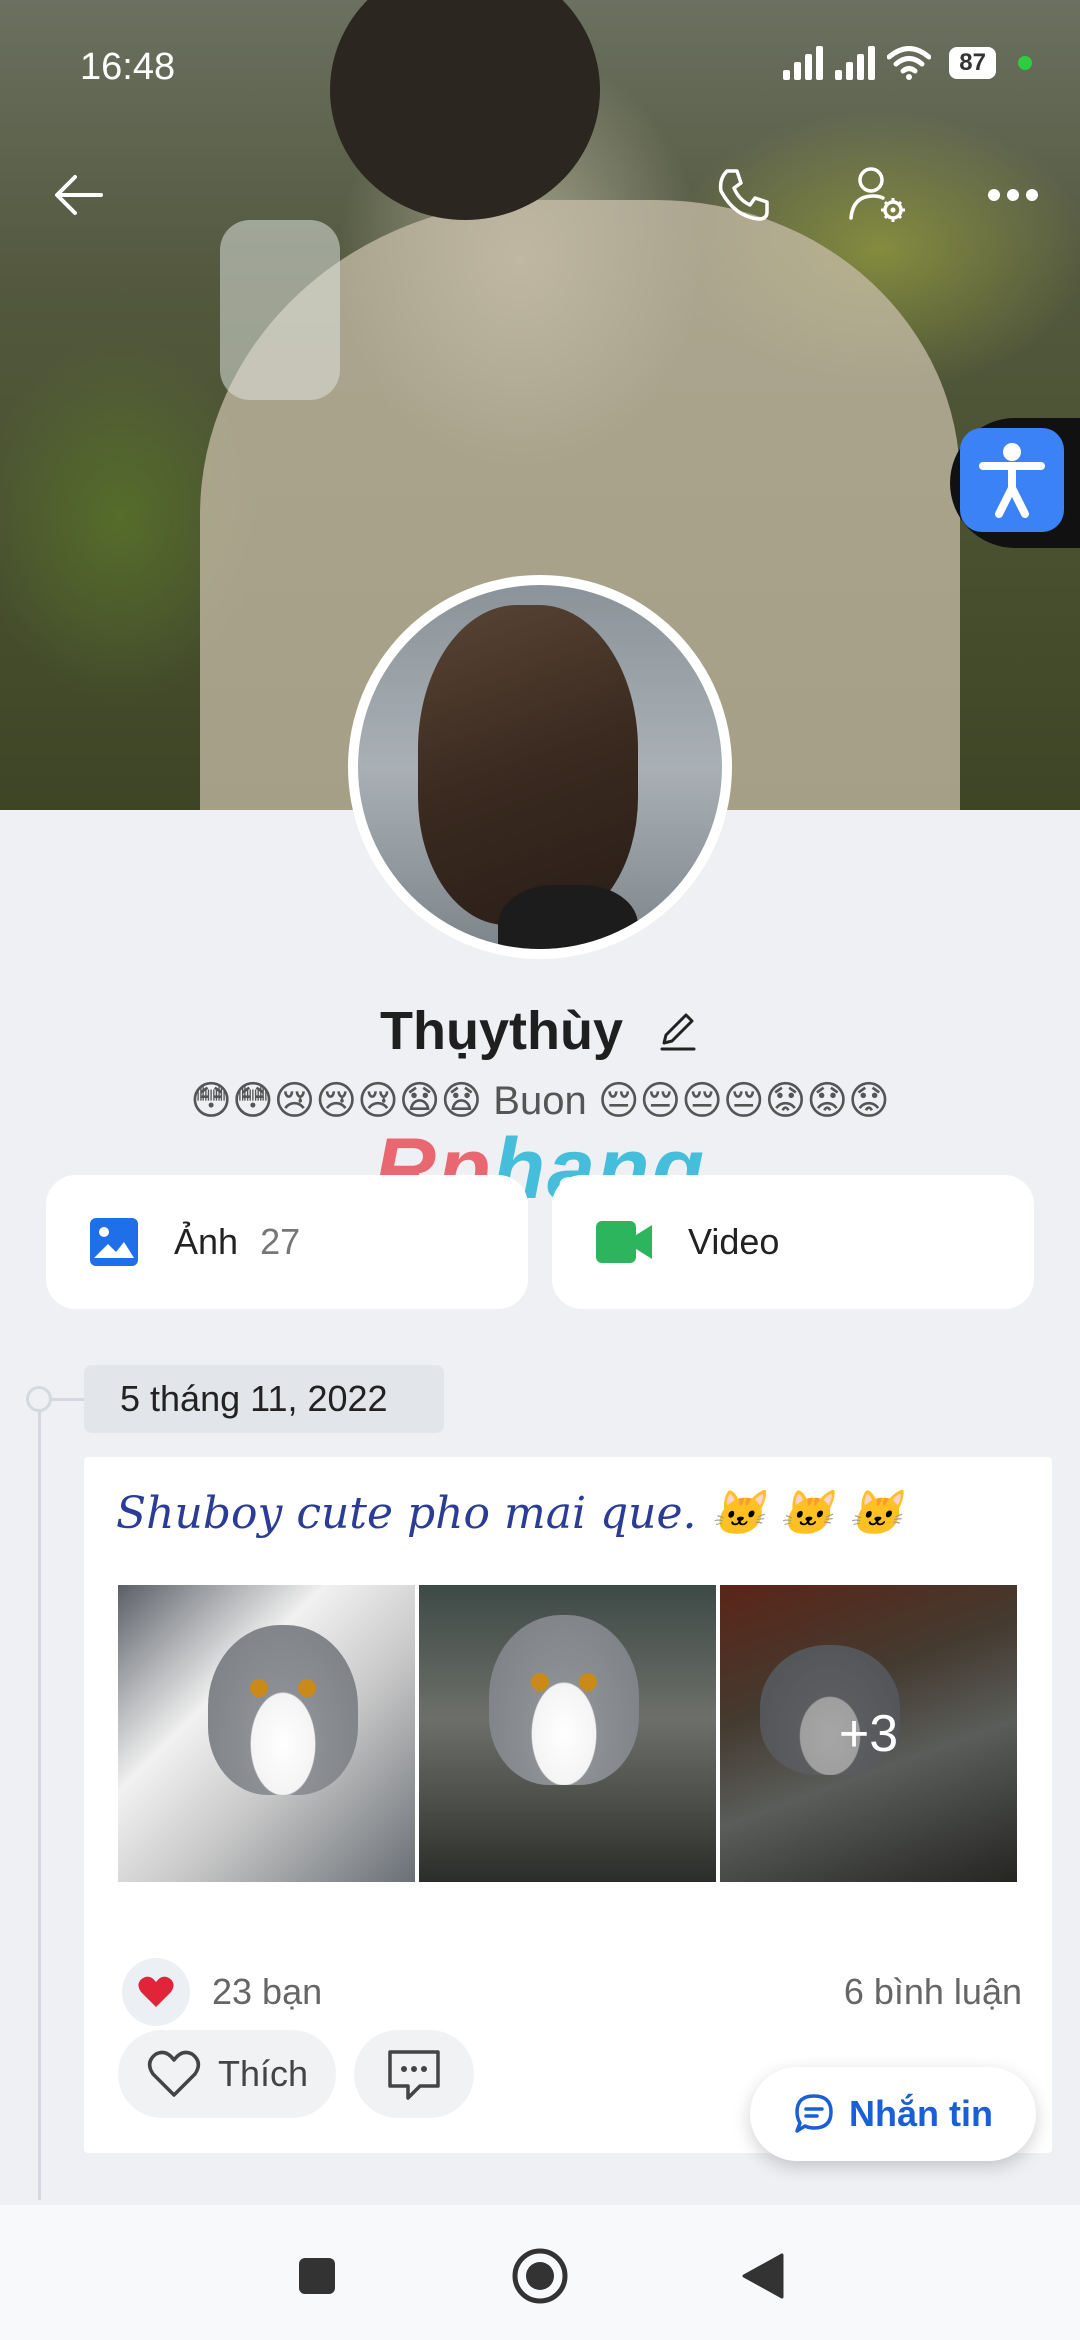  I want to click on reactions-count: 23 bạn, so click(267, 1992).